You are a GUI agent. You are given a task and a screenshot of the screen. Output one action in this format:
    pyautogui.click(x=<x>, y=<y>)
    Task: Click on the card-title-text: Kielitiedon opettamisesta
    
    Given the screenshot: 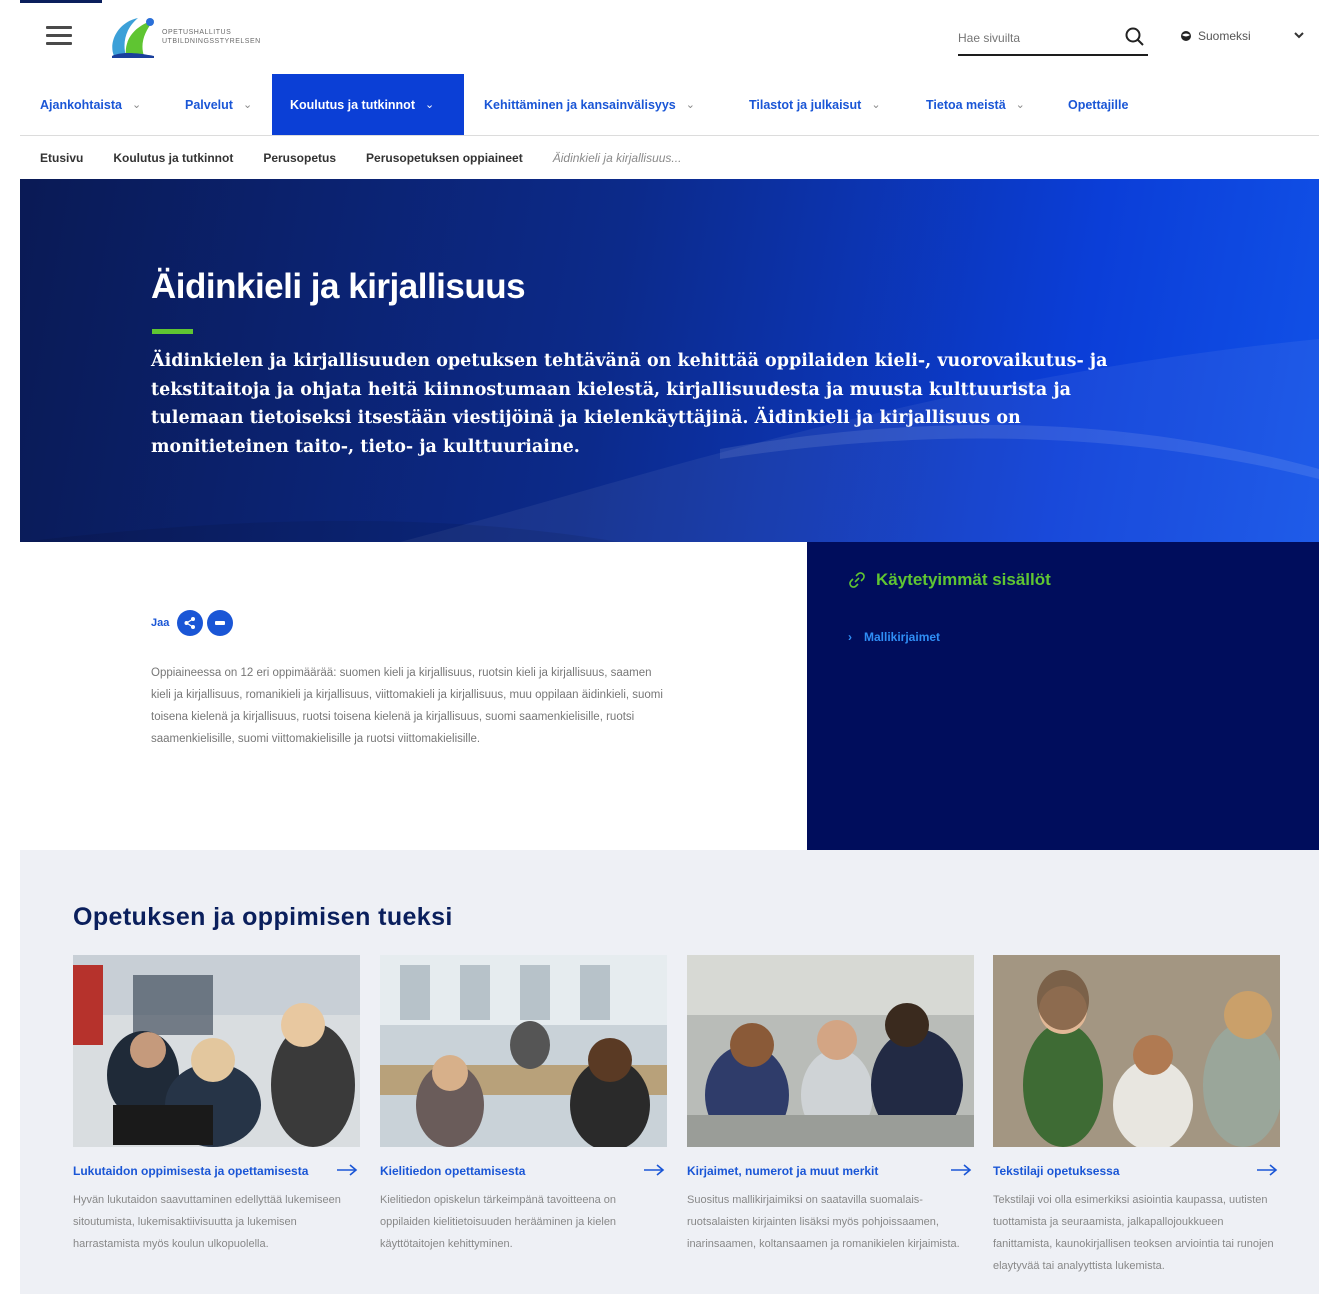 What is the action you would take?
    pyautogui.click(x=453, y=1171)
    